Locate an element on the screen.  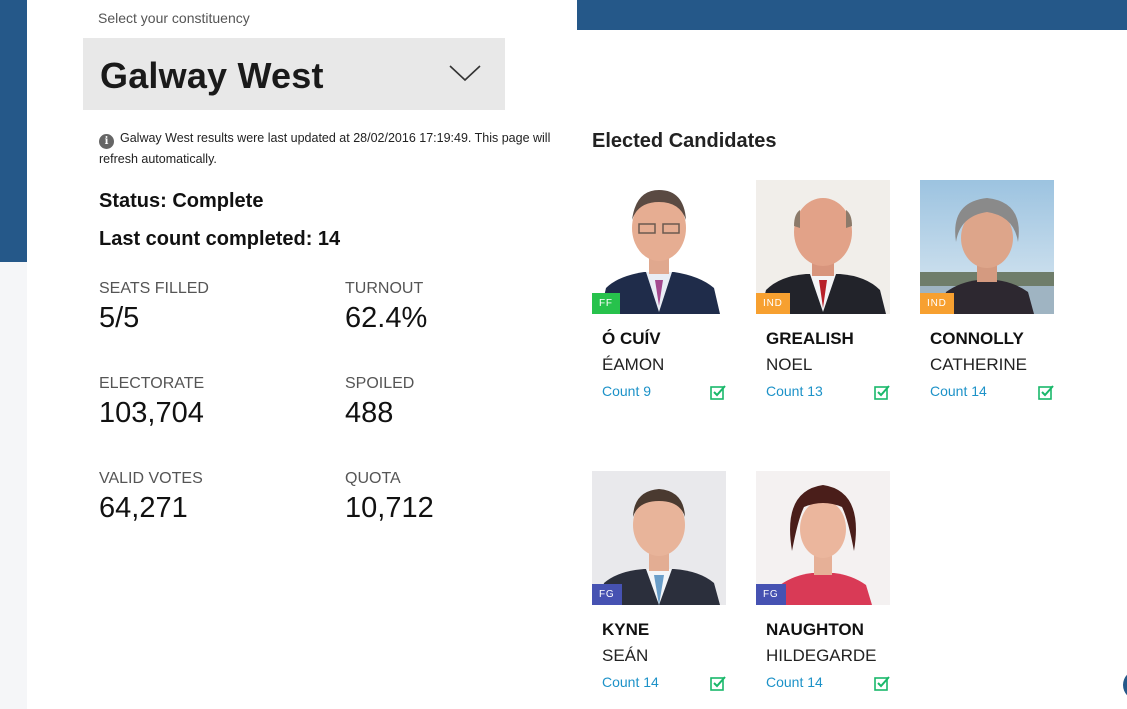
candidate-surname: KYNE is located at coordinates (626, 629).